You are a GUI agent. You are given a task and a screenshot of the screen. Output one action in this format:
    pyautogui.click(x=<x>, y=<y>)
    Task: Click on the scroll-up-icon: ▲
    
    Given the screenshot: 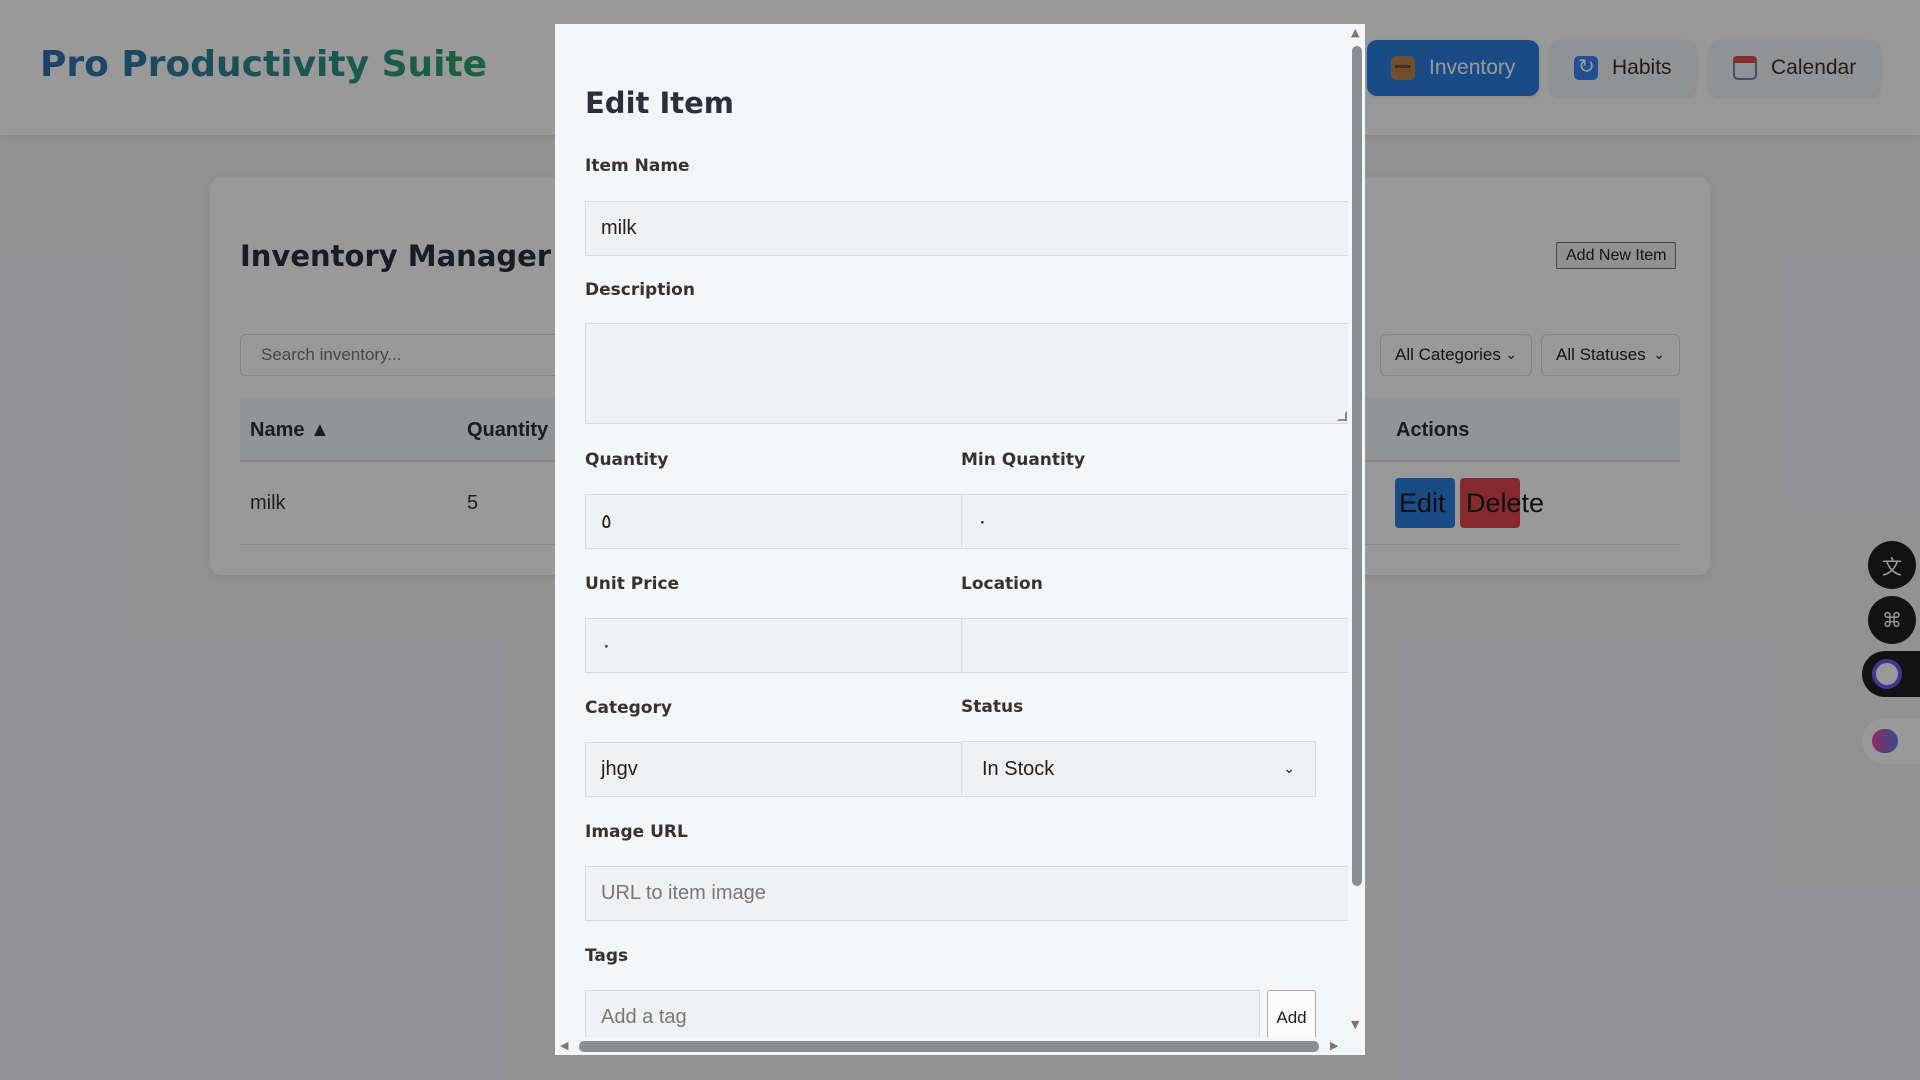 What is the action you would take?
    pyautogui.click(x=1355, y=32)
    